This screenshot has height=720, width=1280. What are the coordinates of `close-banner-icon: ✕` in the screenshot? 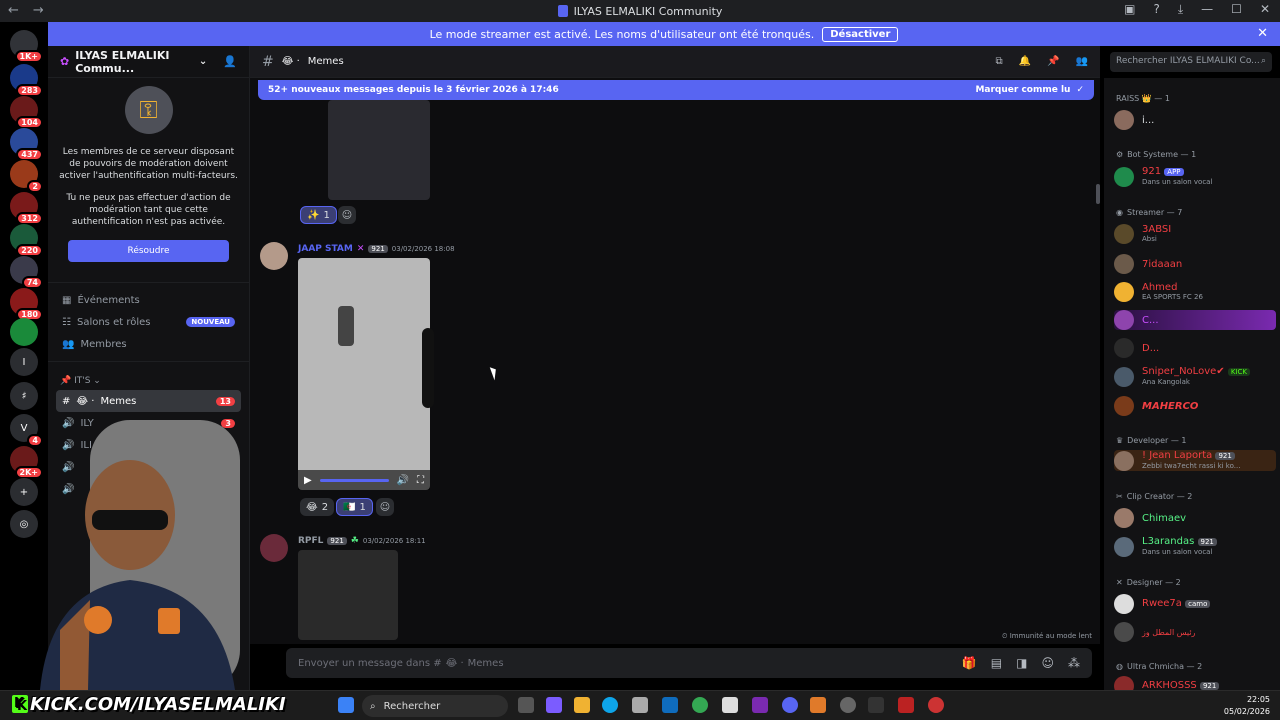 It's located at (1262, 33).